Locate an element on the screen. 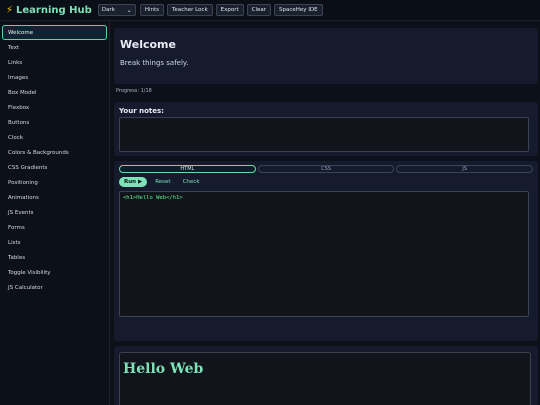 The width and height of the screenshot is (540, 405). sidebar-item-js-calculator: JS Calculator is located at coordinates (54, 287).